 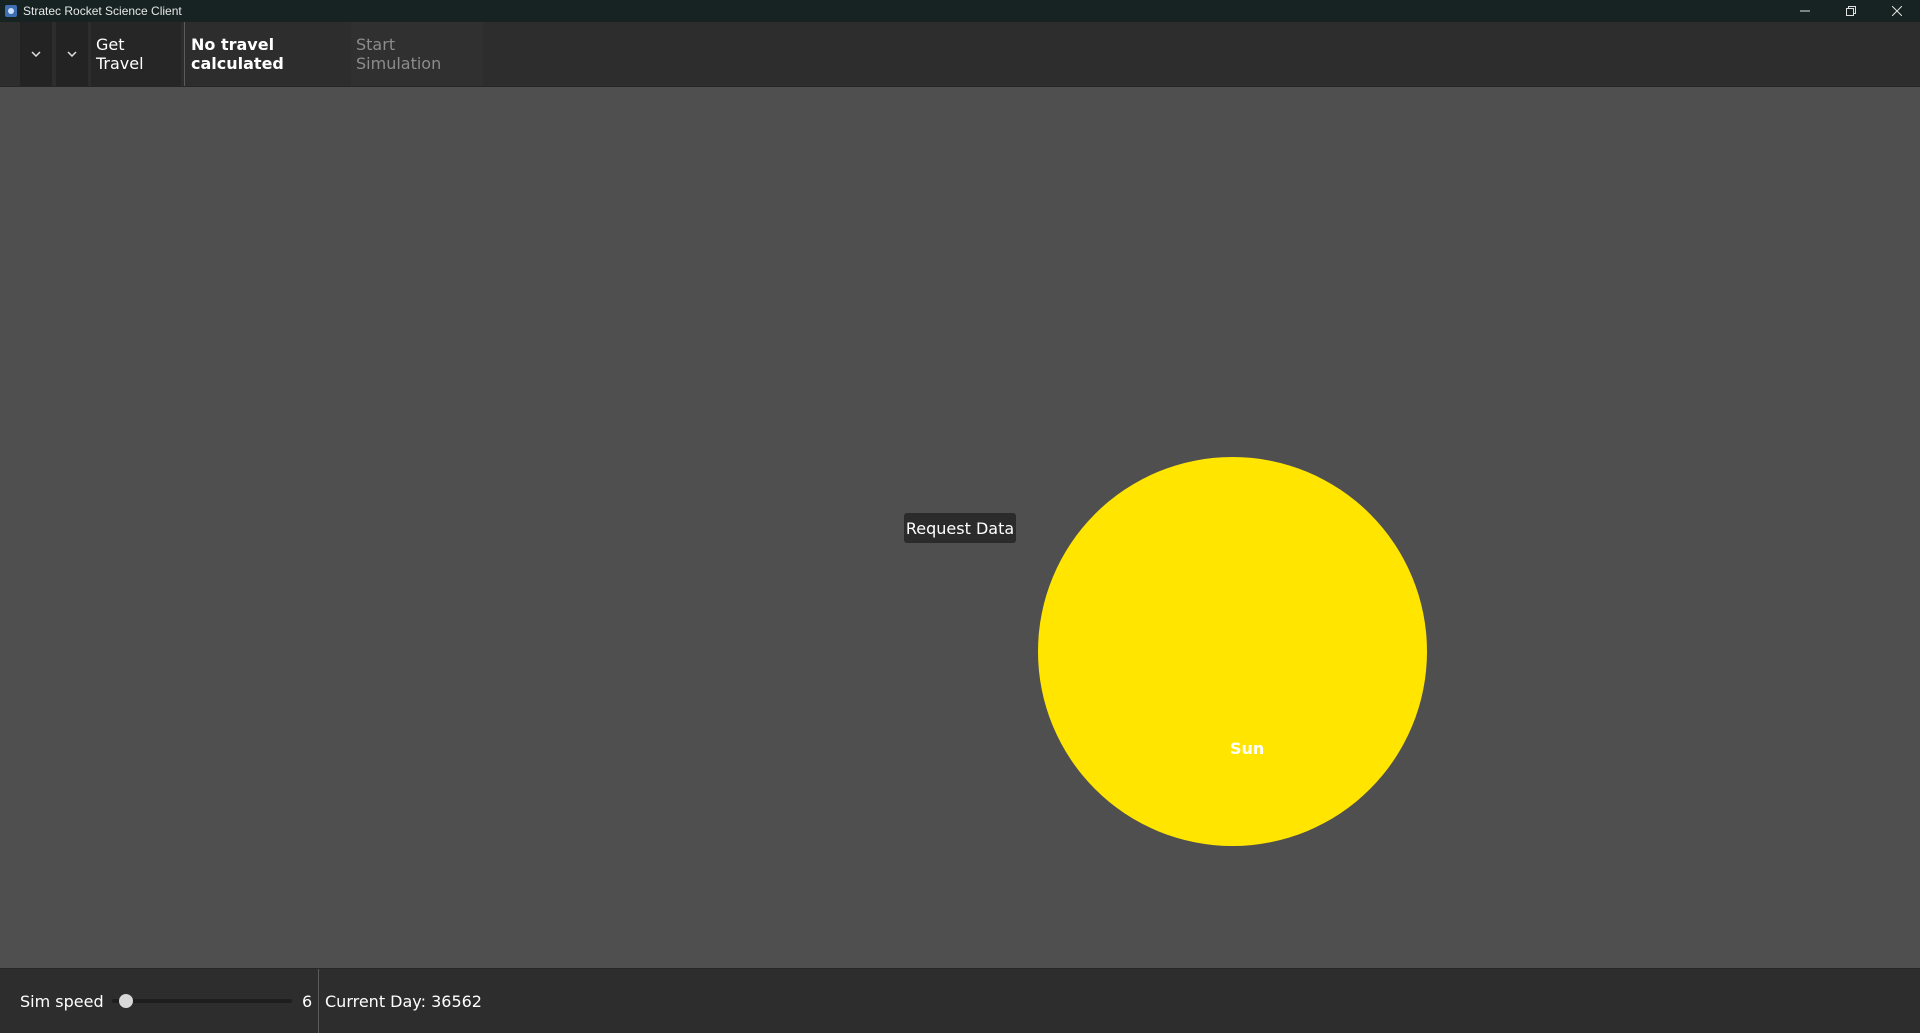 What do you see at coordinates (62, 1001) in the screenshot?
I see `sim-speed-label: Sim speed` at bounding box center [62, 1001].